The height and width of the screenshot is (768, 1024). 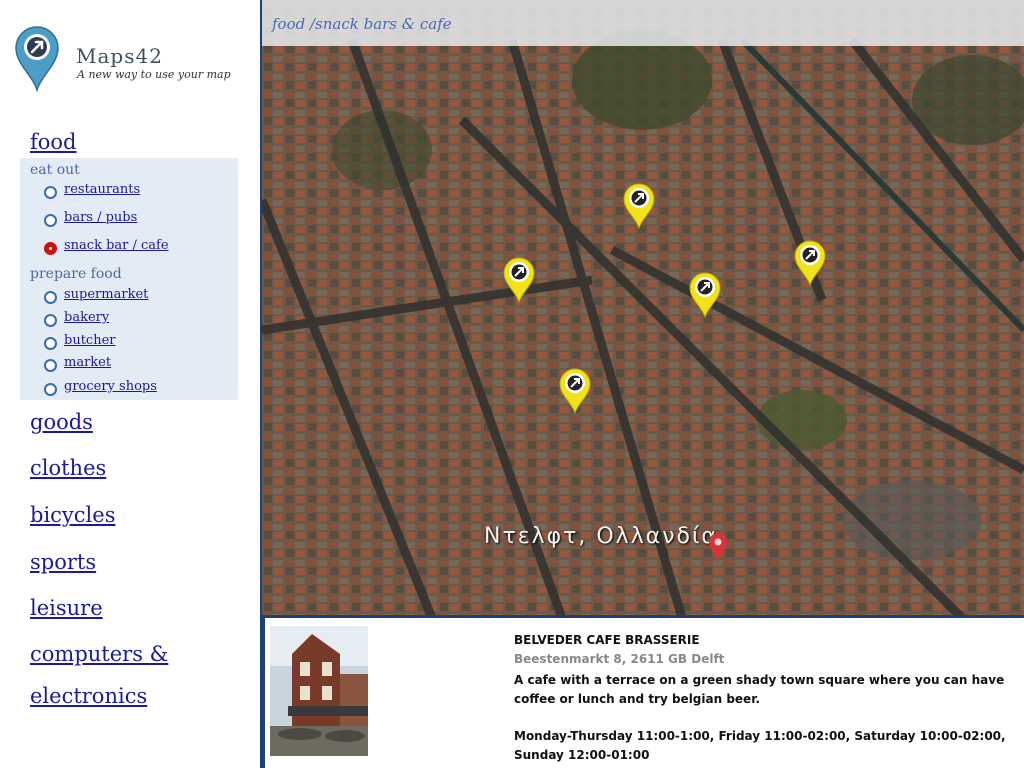 What do you see at coordinates (88, 362) in the screenshot?
I see `subcategory-label: market` at bounding box center [88, 362].